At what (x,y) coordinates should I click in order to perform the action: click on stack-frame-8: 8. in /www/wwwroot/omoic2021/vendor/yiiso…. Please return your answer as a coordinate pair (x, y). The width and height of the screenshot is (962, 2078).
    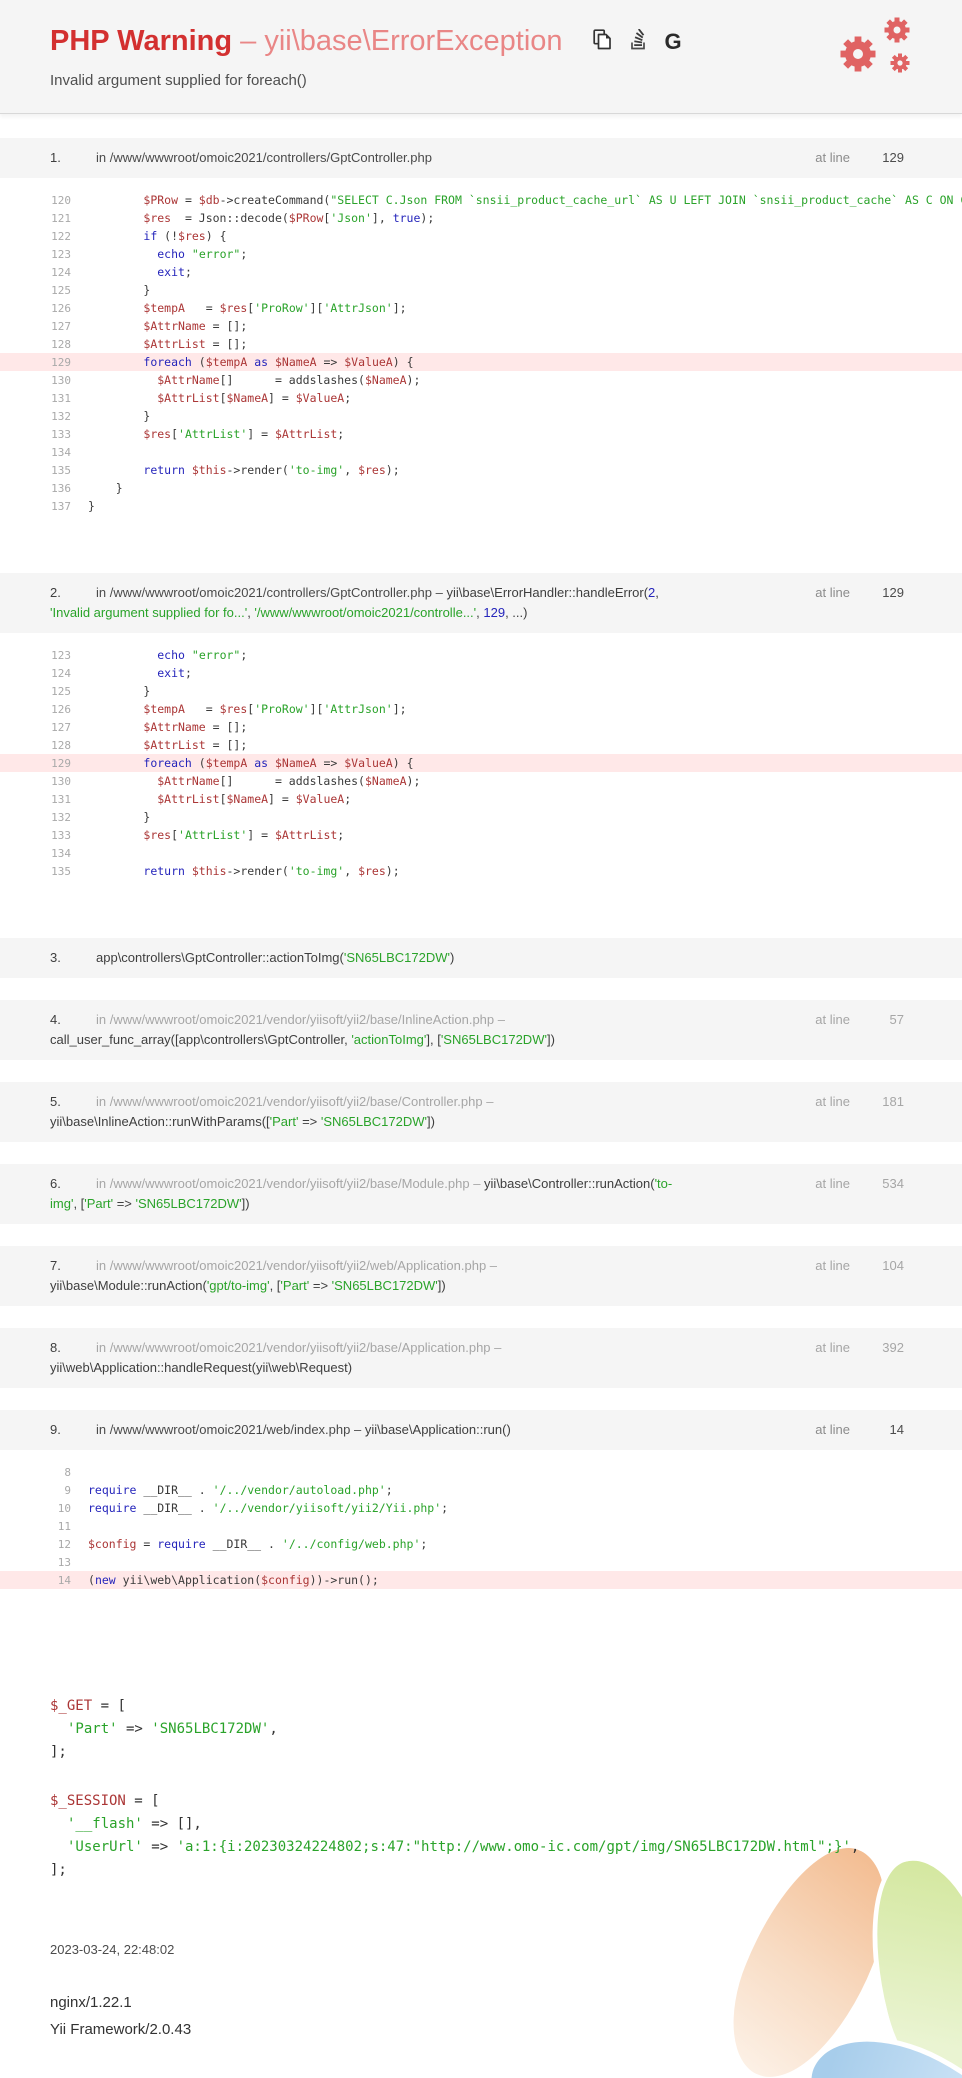
    Looking at the image, I should click on (481, 1358).